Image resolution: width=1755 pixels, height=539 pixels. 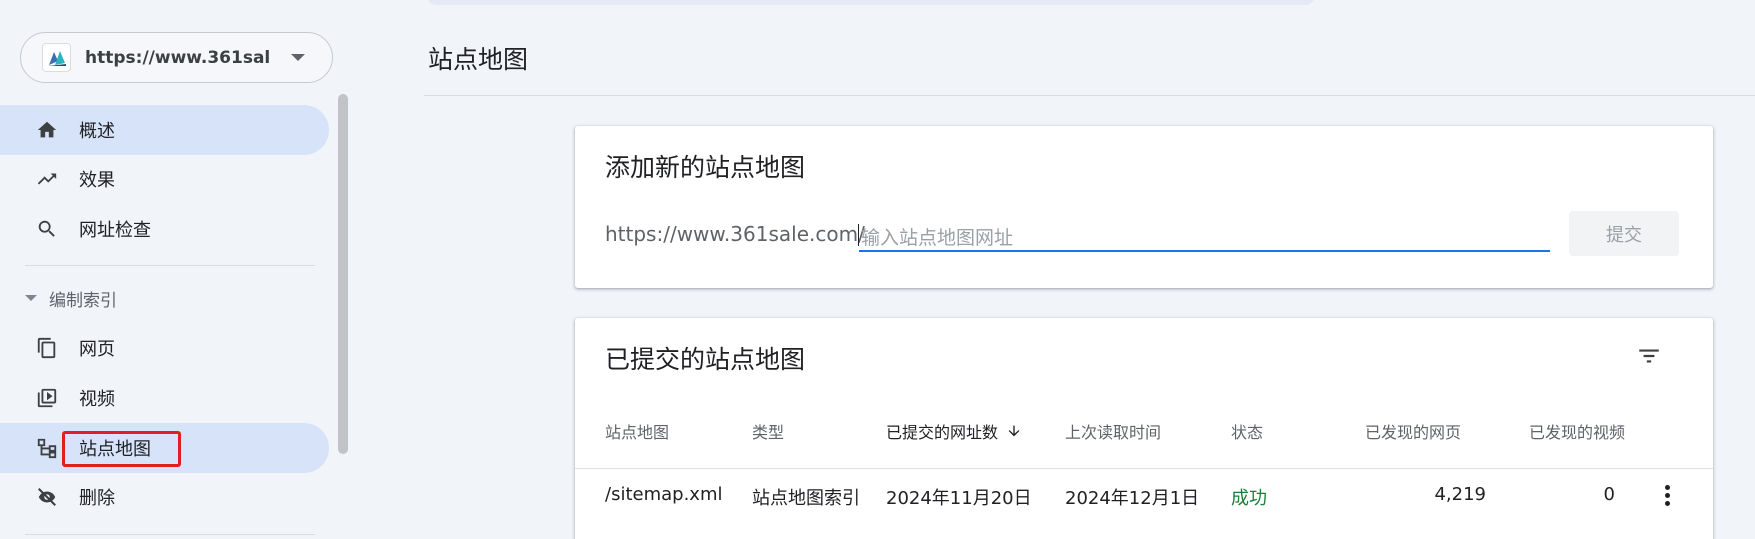 I want to click on sidebar-section-indexing: 编制索引, so click(x=71, y=298).